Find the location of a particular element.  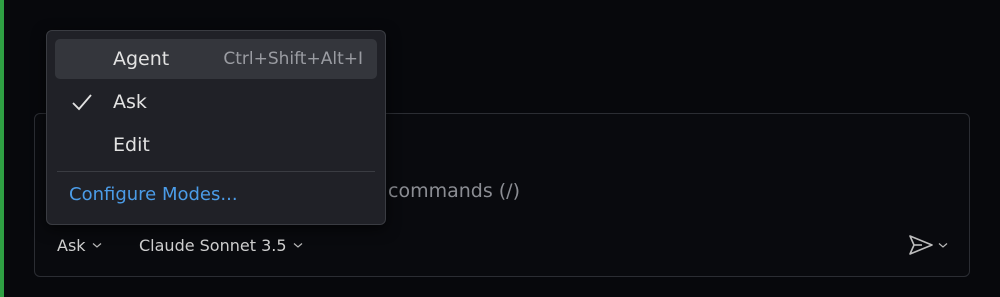

send-button is located at coordinates (928, 245).